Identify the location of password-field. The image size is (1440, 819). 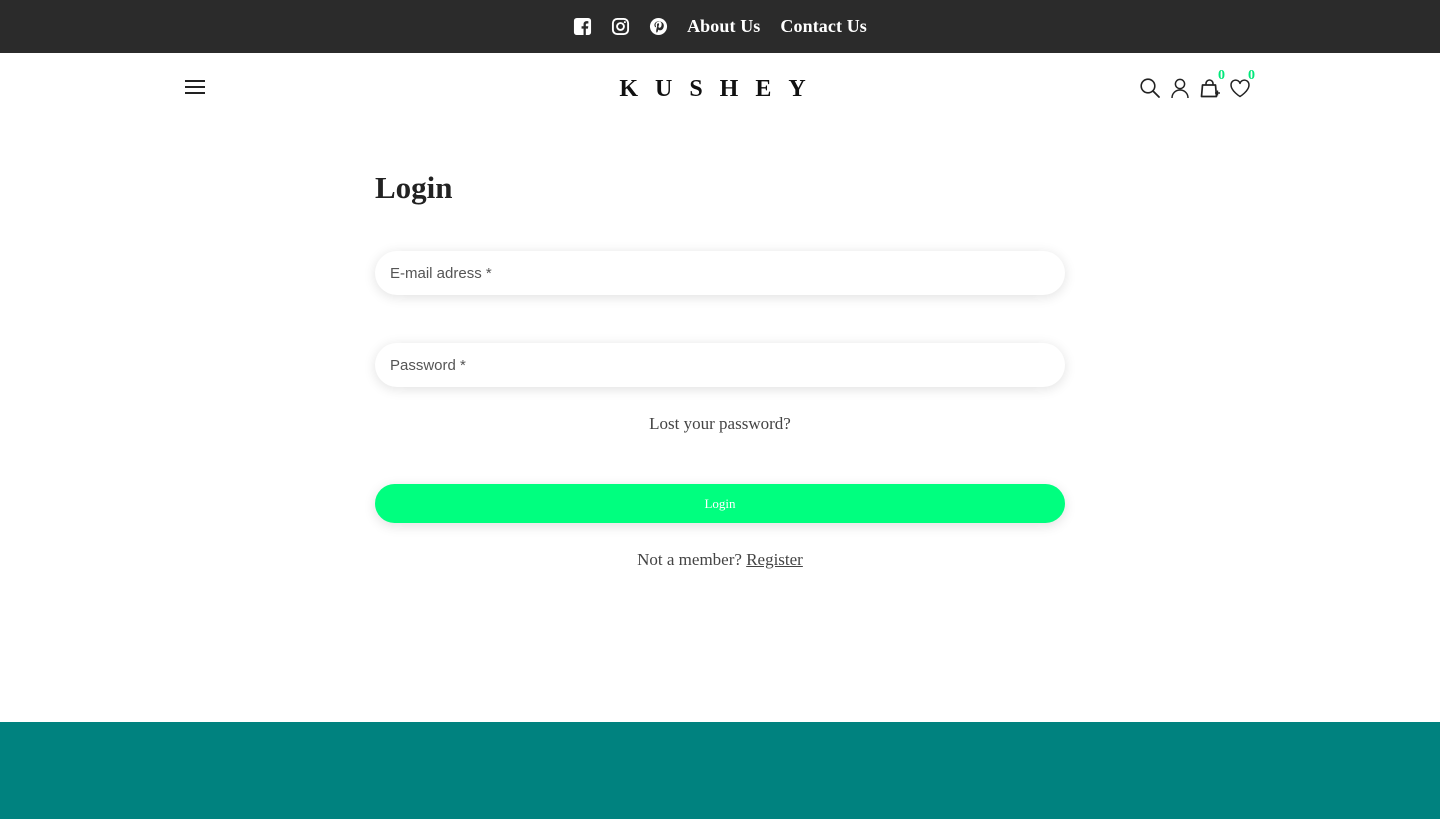
(720, 365).